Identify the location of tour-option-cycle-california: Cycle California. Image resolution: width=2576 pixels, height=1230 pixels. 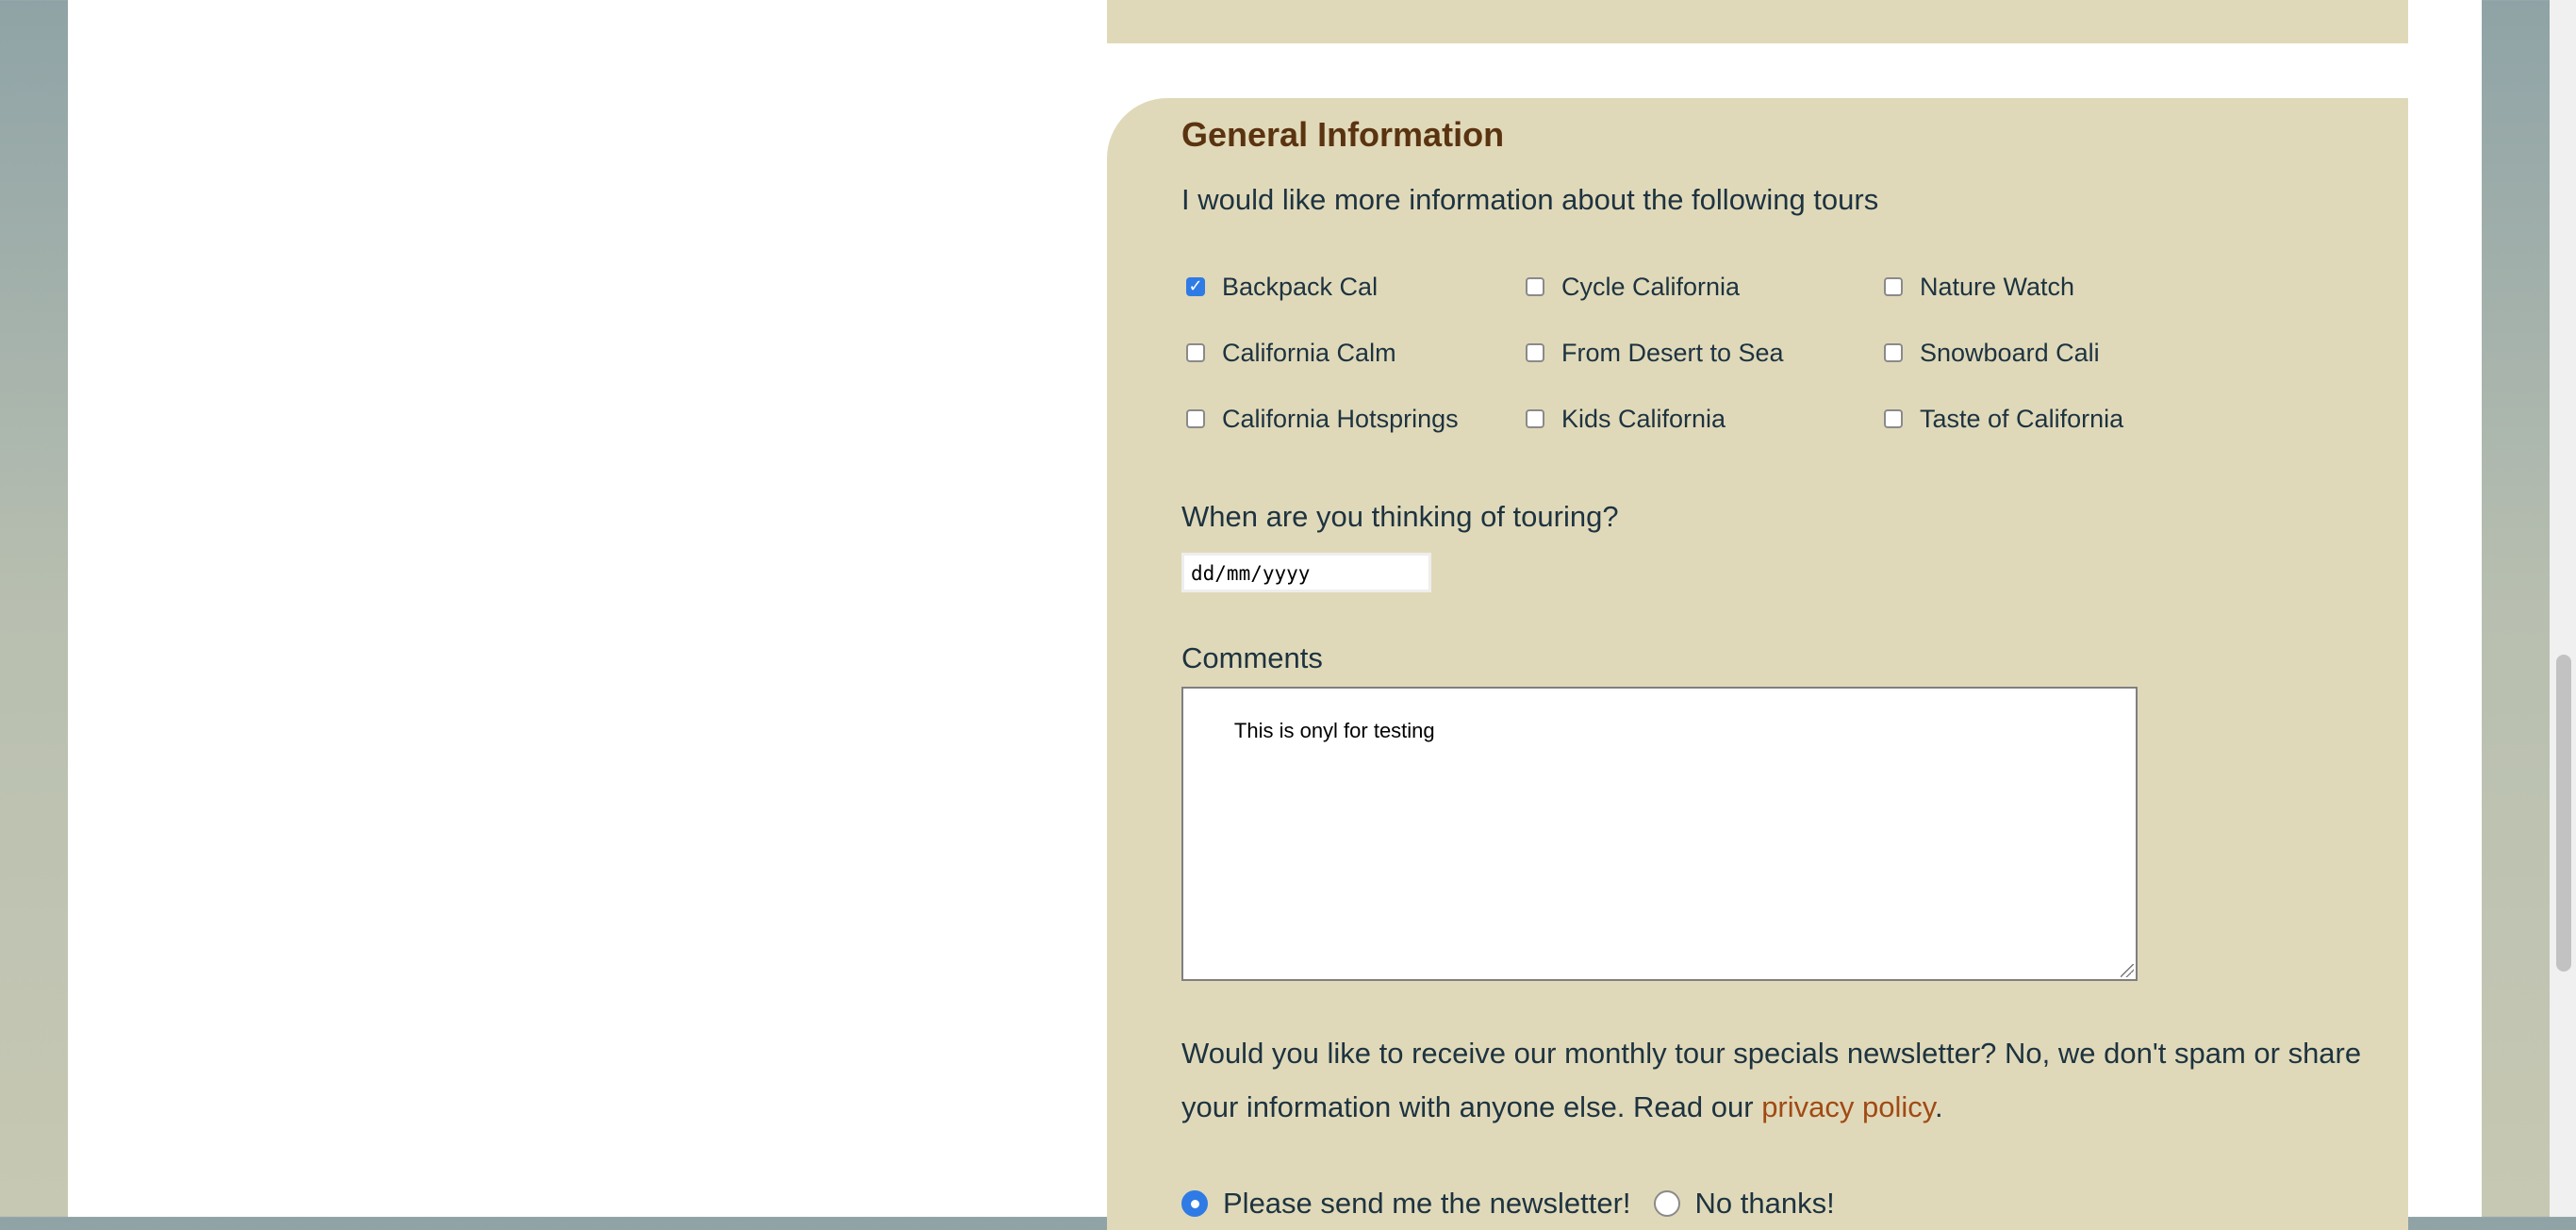
(1630, 287).